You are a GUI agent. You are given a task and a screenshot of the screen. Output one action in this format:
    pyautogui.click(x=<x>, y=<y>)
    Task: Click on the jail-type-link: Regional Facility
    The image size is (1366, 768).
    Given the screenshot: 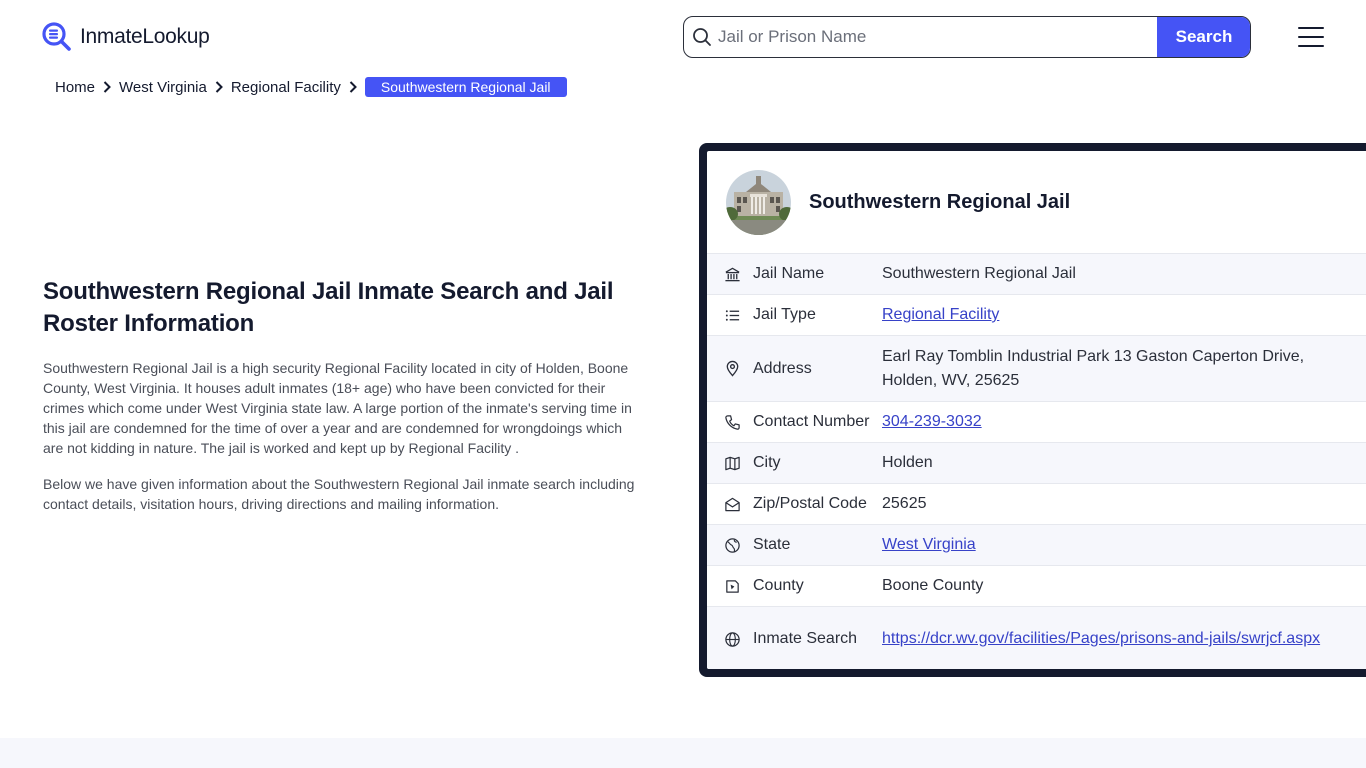 What is the action you would take?
    pyautogui.click(x=940, y=314)
    